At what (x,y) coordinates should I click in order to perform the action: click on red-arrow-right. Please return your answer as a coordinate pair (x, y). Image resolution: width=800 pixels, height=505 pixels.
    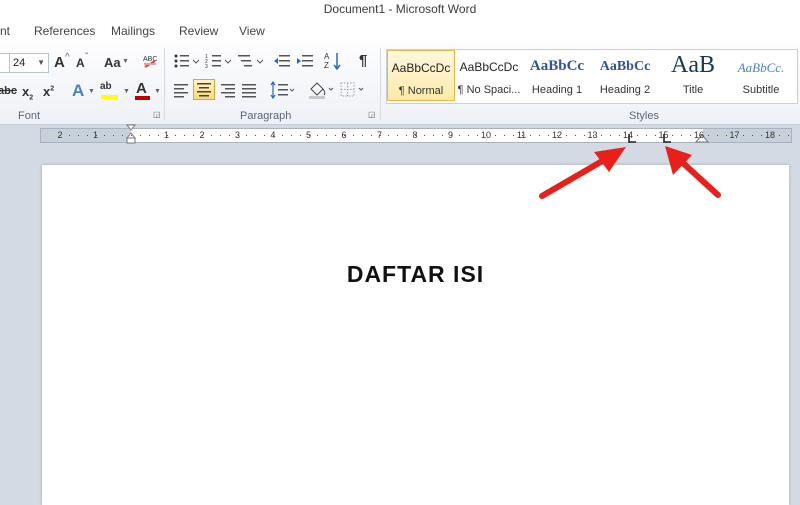
    Looking at the image, I should click on (693, 172).